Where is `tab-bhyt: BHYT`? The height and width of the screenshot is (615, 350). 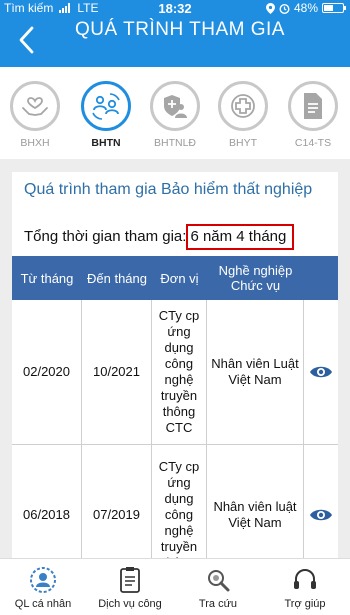 tab-bhyt: BHYT is located at coordinates (243, 115).